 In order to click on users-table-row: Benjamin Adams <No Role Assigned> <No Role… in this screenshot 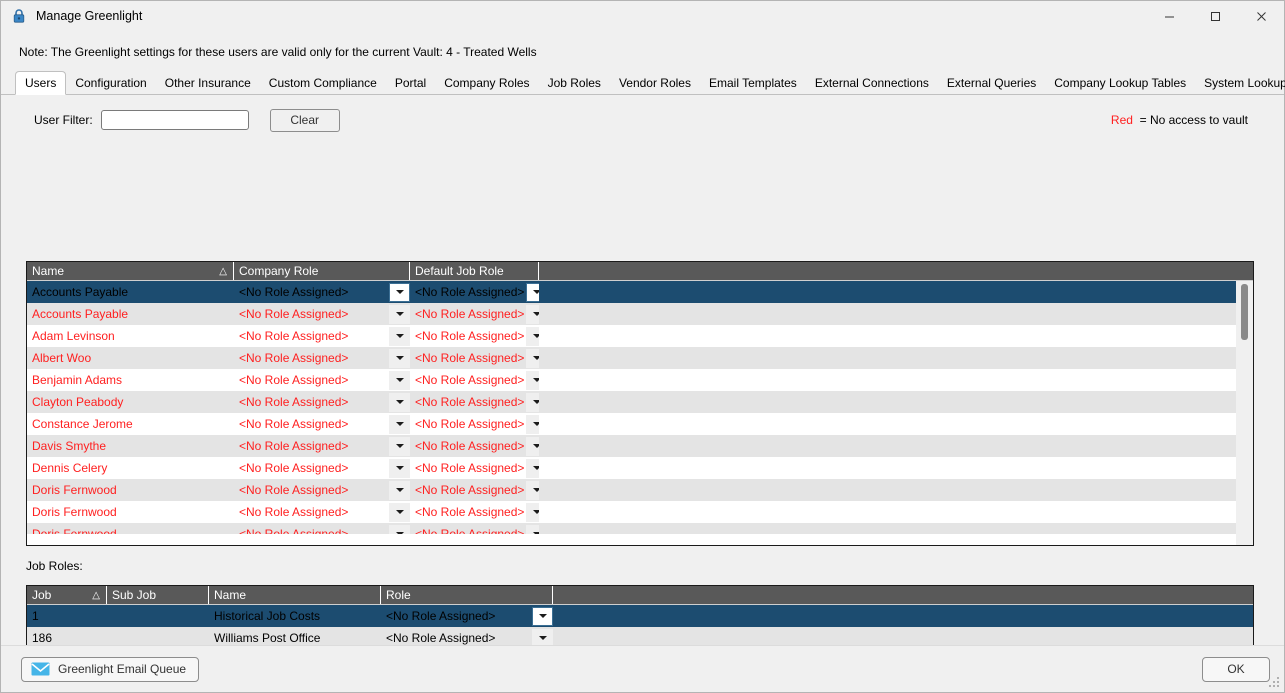, I will do `click(640, 380)`.